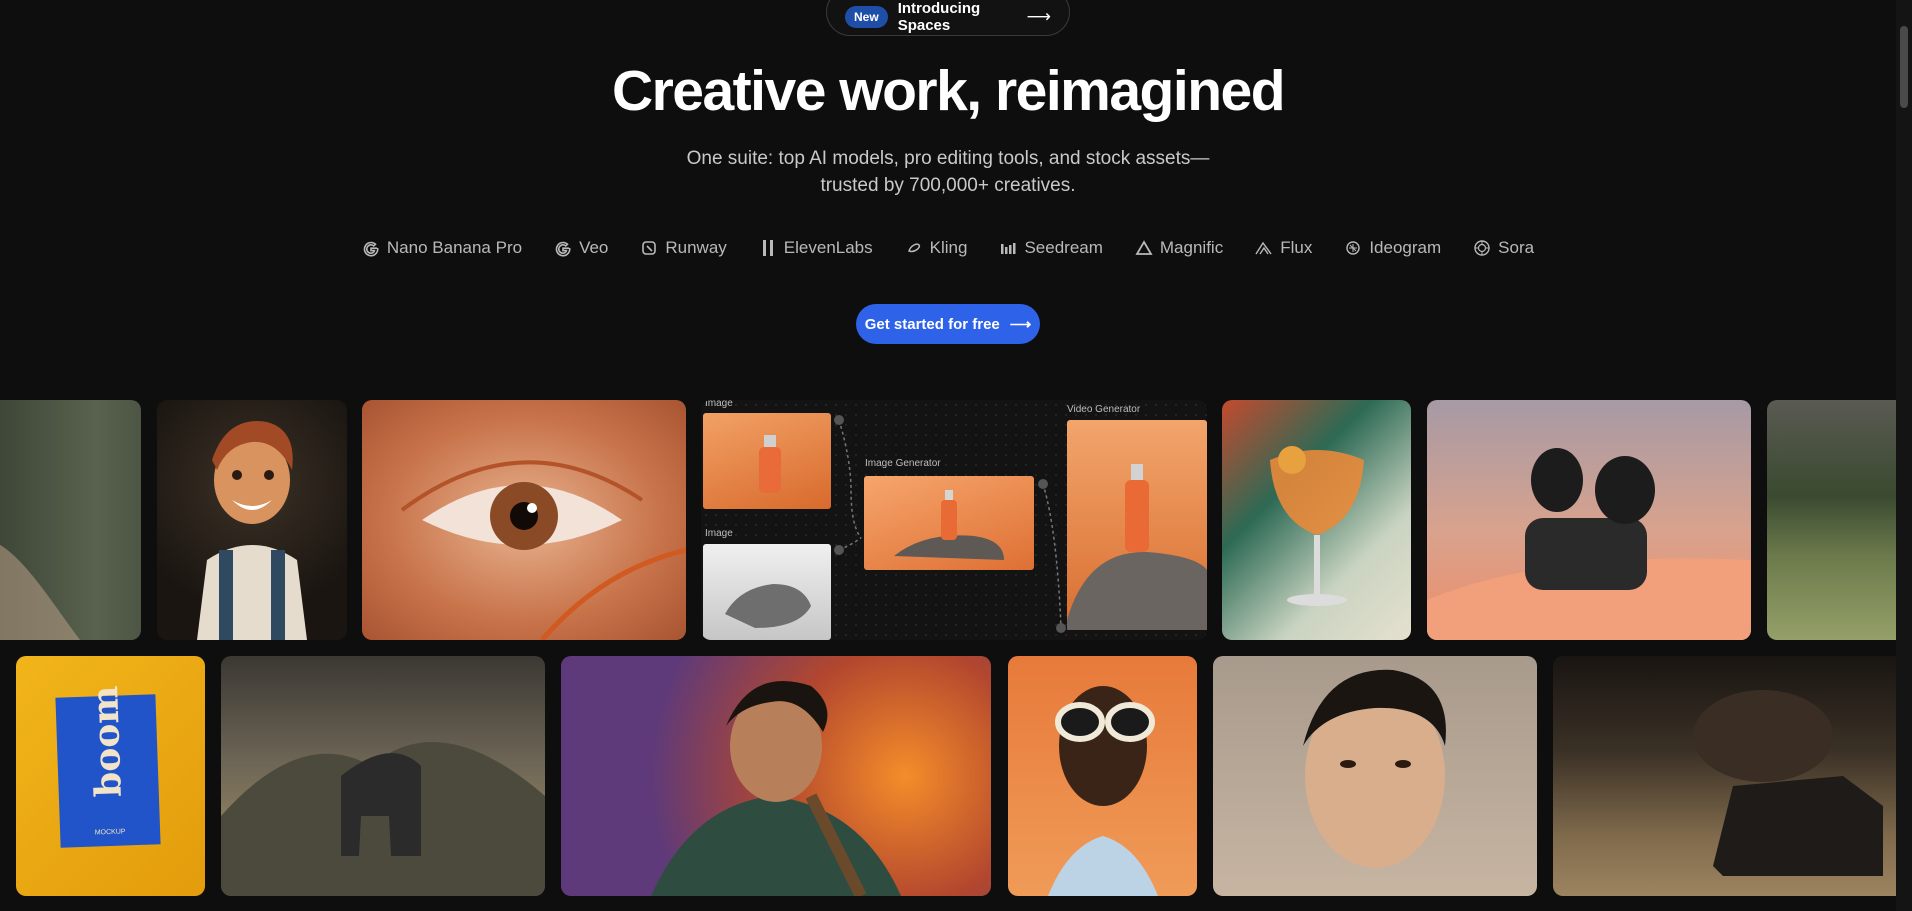 The width and height of the screenshot is (1912, 911). I want to click on model-item-veo: Veo, so click(581, 248).